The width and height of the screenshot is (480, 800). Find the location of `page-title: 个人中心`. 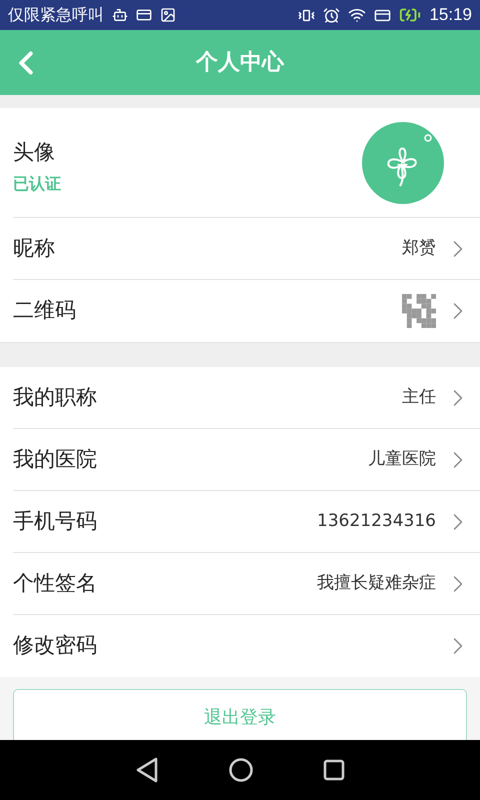

page-title: 个人中心 is located at coordinates (240, 62).